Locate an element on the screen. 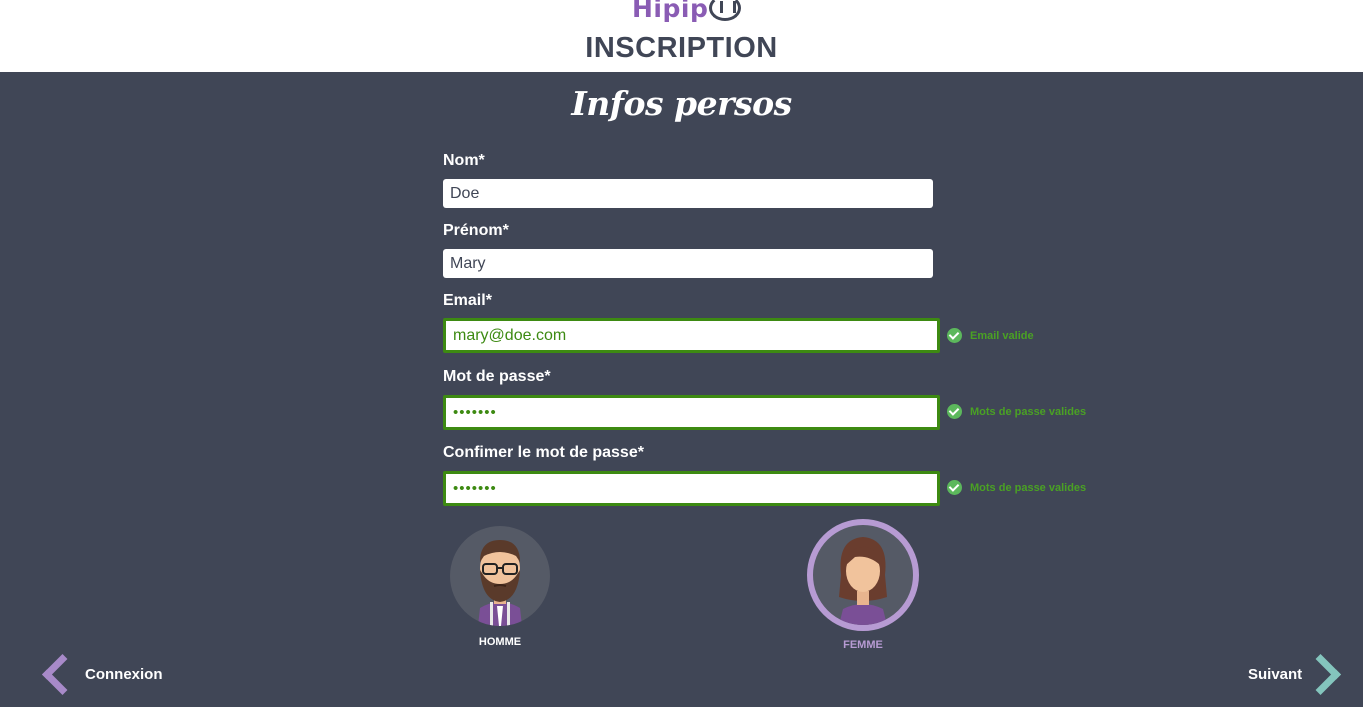 The height and width of the screenshot is (707, 1363). nom-value: Doe is located at coordinates (465, 193).